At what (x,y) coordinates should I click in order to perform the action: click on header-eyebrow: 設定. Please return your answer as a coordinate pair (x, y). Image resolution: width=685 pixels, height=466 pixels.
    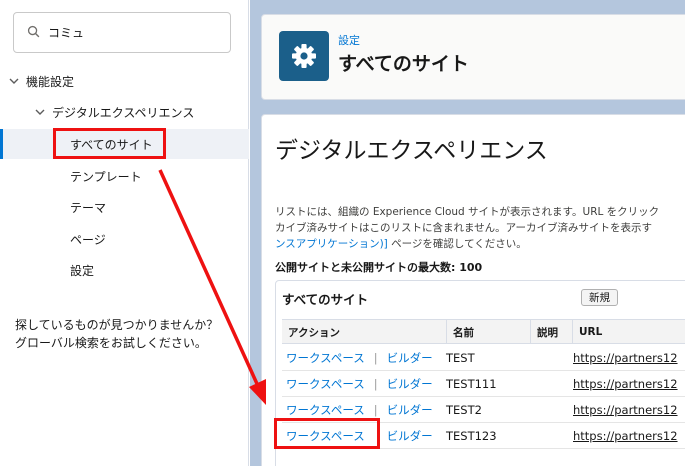
    Looking at the image, I should click on (349, 40).